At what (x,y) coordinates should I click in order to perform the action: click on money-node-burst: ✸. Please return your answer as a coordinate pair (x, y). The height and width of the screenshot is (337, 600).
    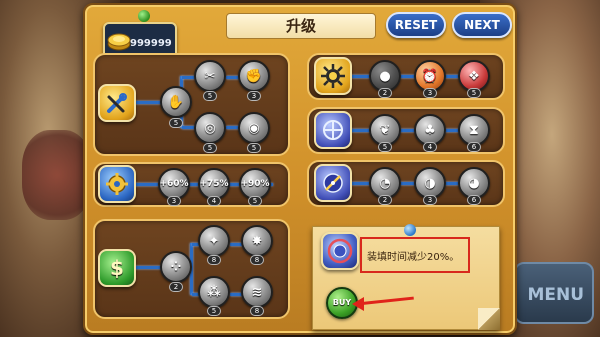
    Looking at the image, I should click on (257, 241).